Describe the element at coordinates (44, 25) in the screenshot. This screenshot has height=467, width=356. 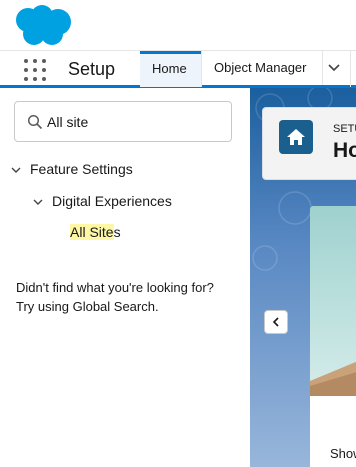
I see `salesforce-logo` at that location.